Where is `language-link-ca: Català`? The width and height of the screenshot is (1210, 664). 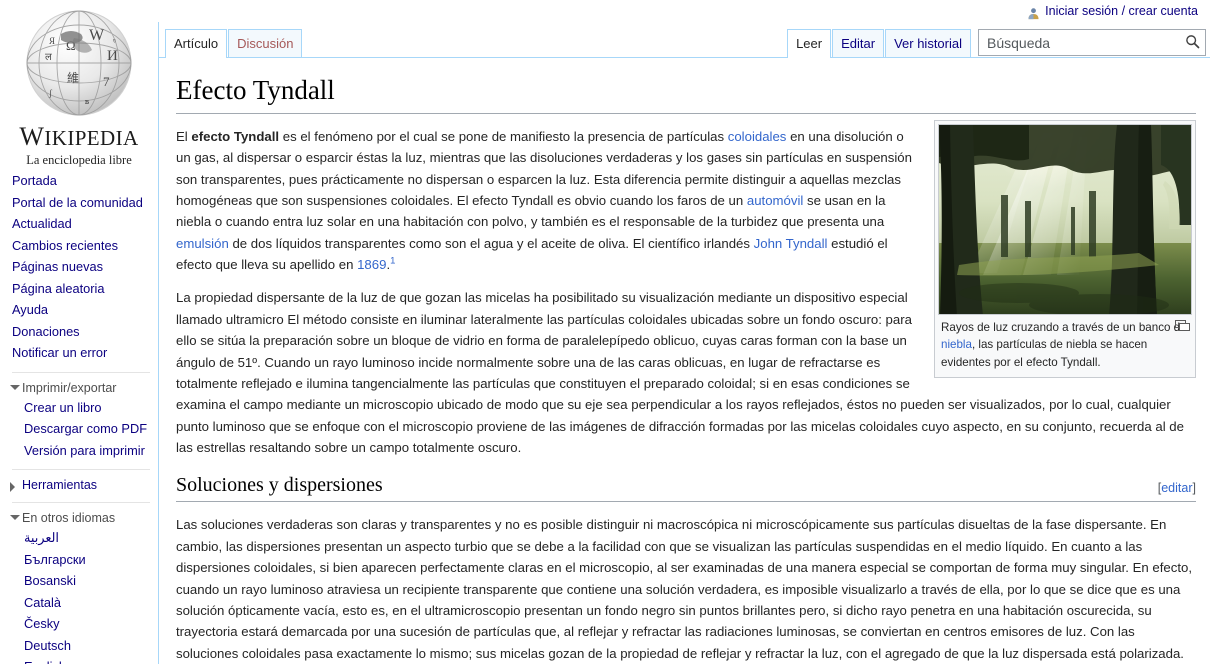 language-link-ca: Català is located at coordinates (42, 603).